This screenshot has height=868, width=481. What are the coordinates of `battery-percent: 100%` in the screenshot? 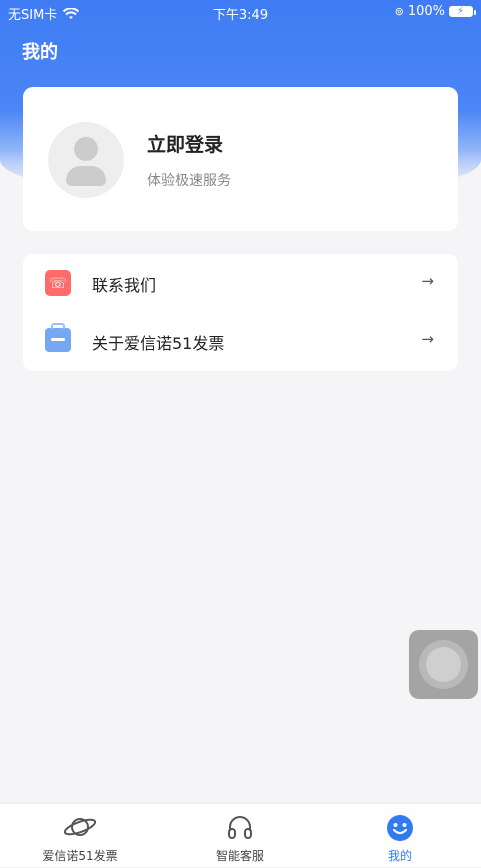 It's located at (426, 11).